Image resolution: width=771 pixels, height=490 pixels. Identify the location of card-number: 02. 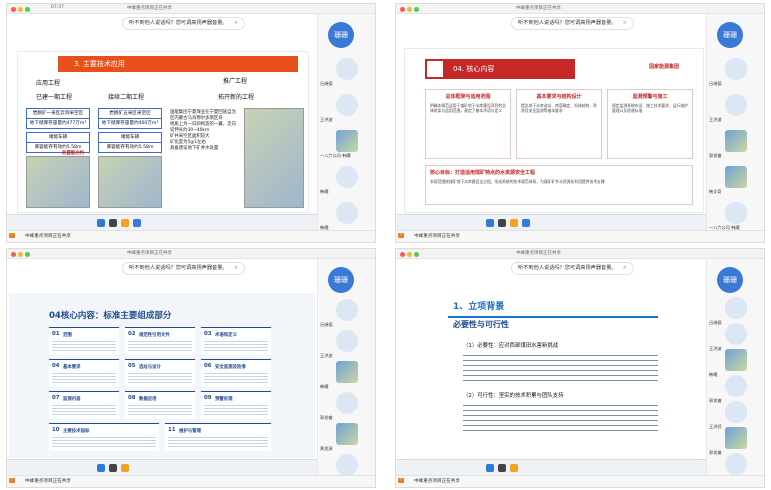
(132, 334).